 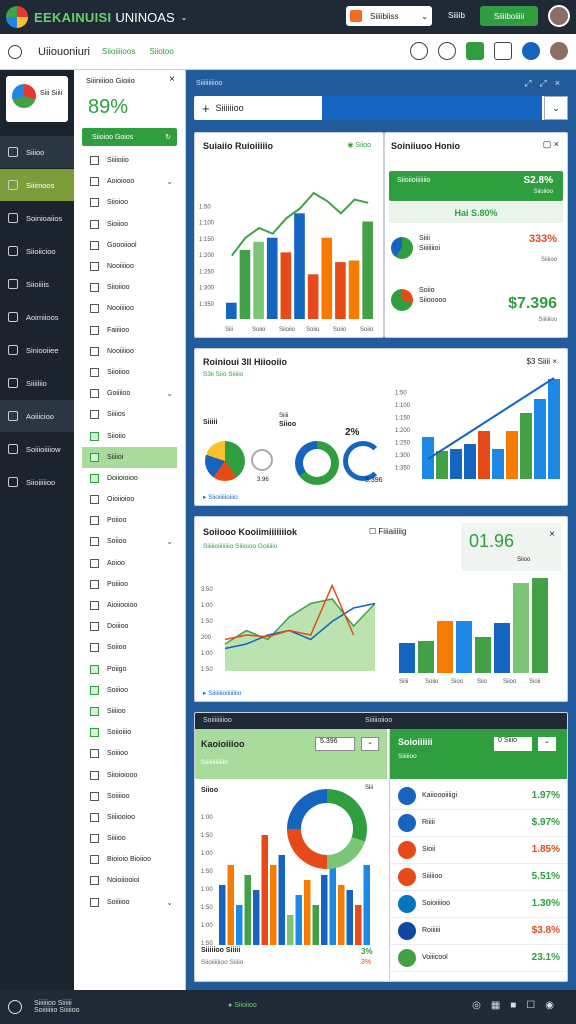 I want to click on avatar-small, so click(x=559, y=51).